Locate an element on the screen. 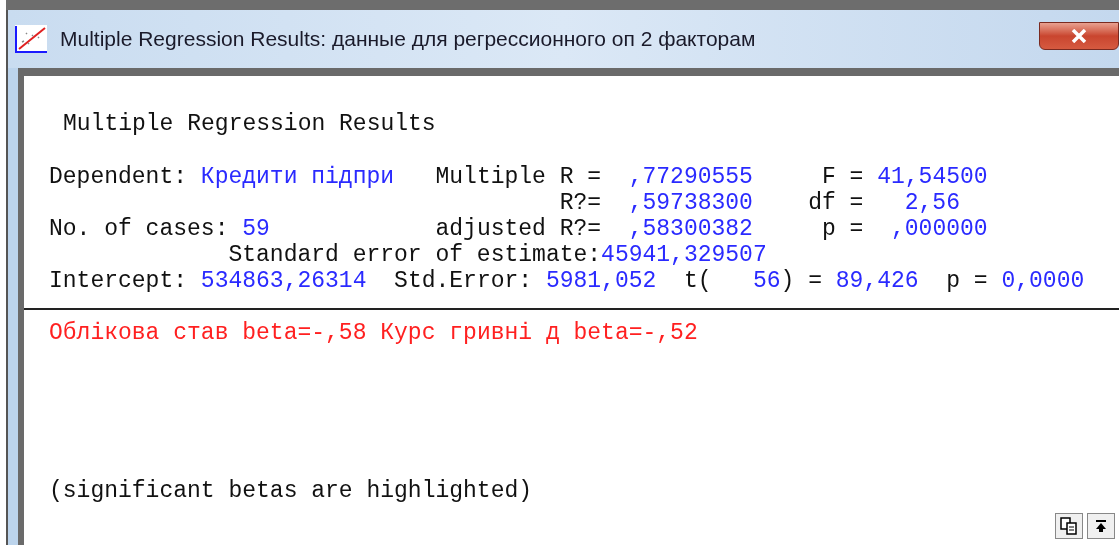 This screenshot has width=1119, height=545. value-text: 41,54500 is located at coordinates (932, 177).